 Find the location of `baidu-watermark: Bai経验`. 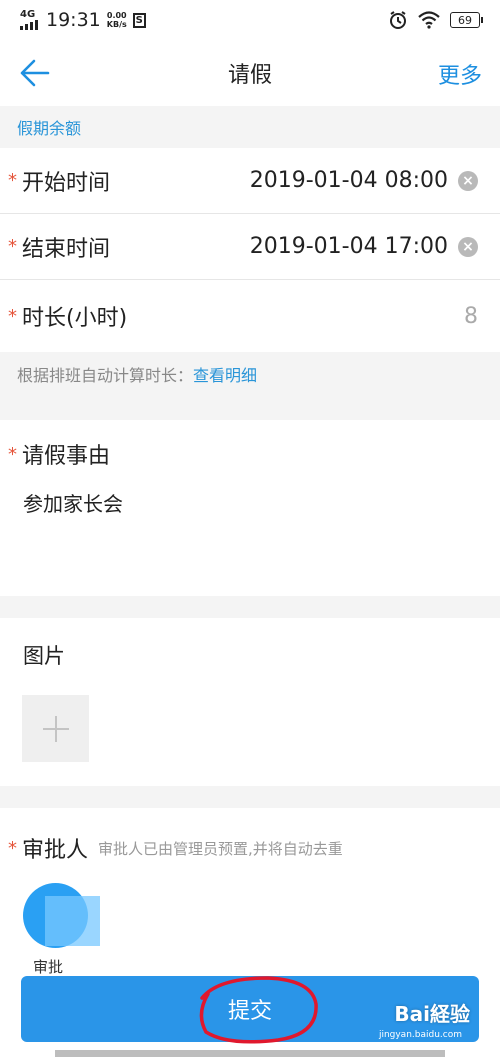

baidu-watermark: Bai経验 is located at coordinates (432, 1014).